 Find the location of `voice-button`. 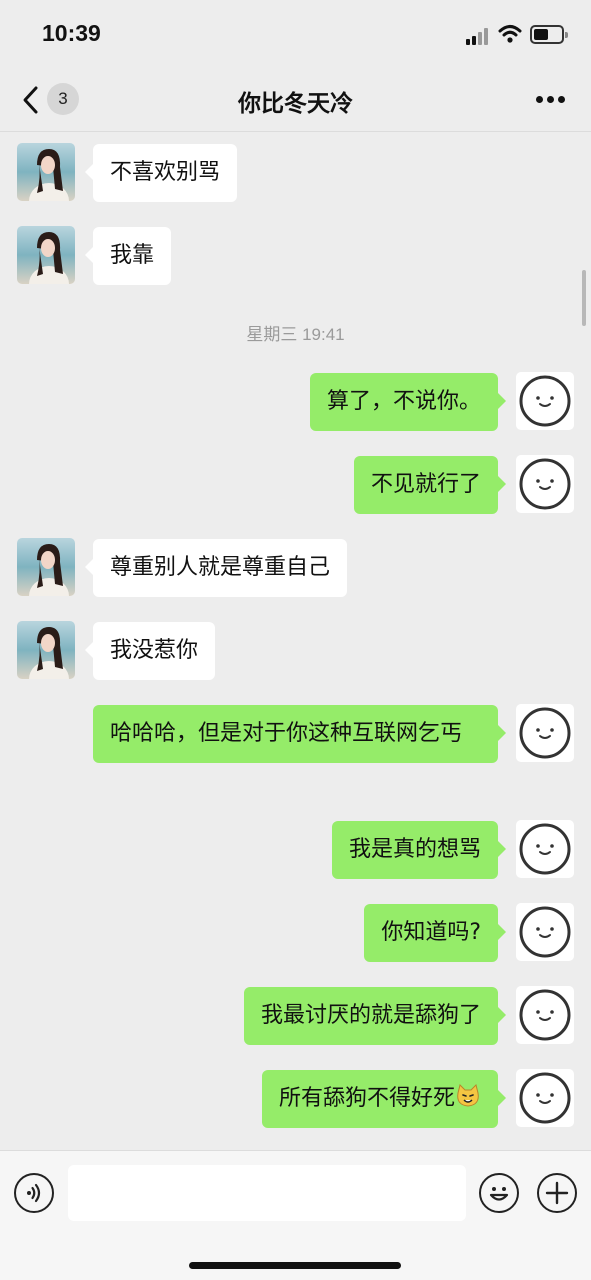

voice-button is located at coordinates (34, 1193).